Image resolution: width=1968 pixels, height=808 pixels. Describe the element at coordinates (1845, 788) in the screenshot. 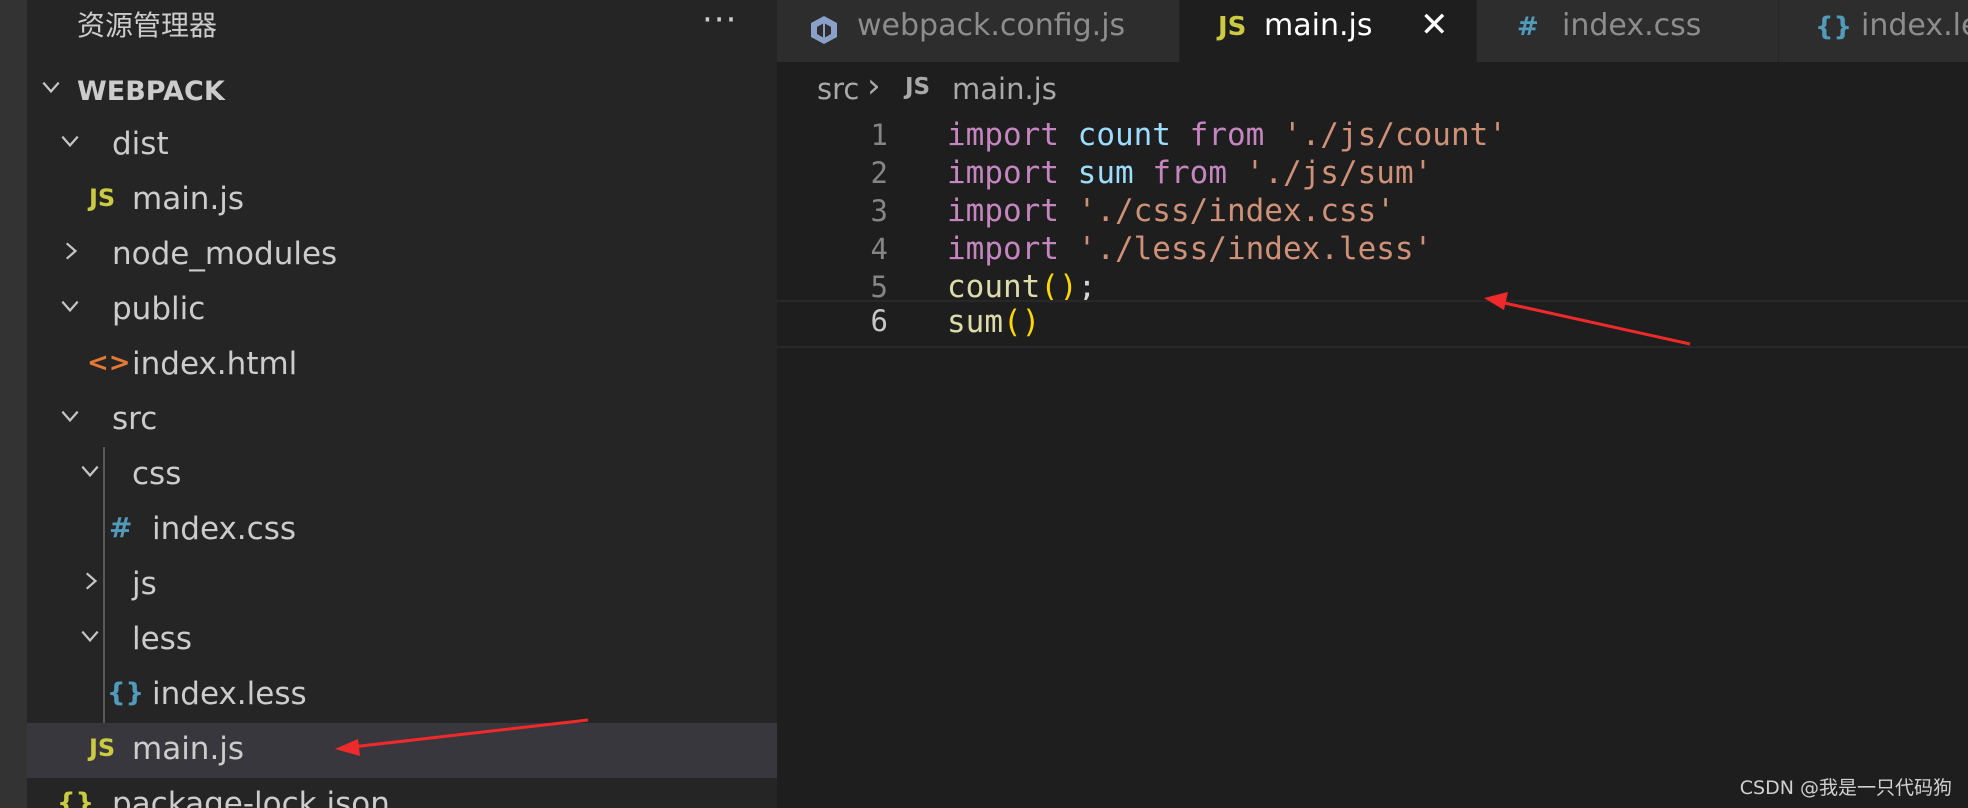

I see `watermark: CSDN @我是一只代码狗` at that location.